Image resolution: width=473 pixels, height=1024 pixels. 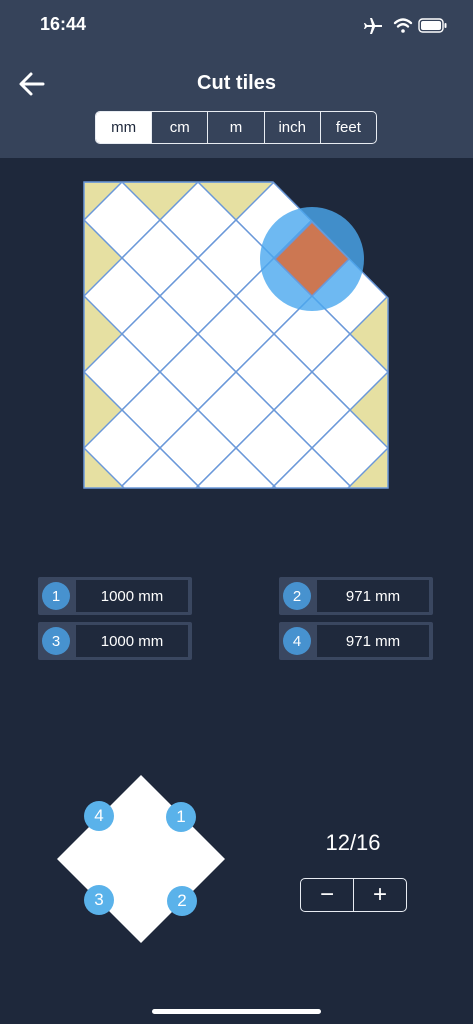 I want to click on page-title: Cut tiles, so click(x=236, y=83).